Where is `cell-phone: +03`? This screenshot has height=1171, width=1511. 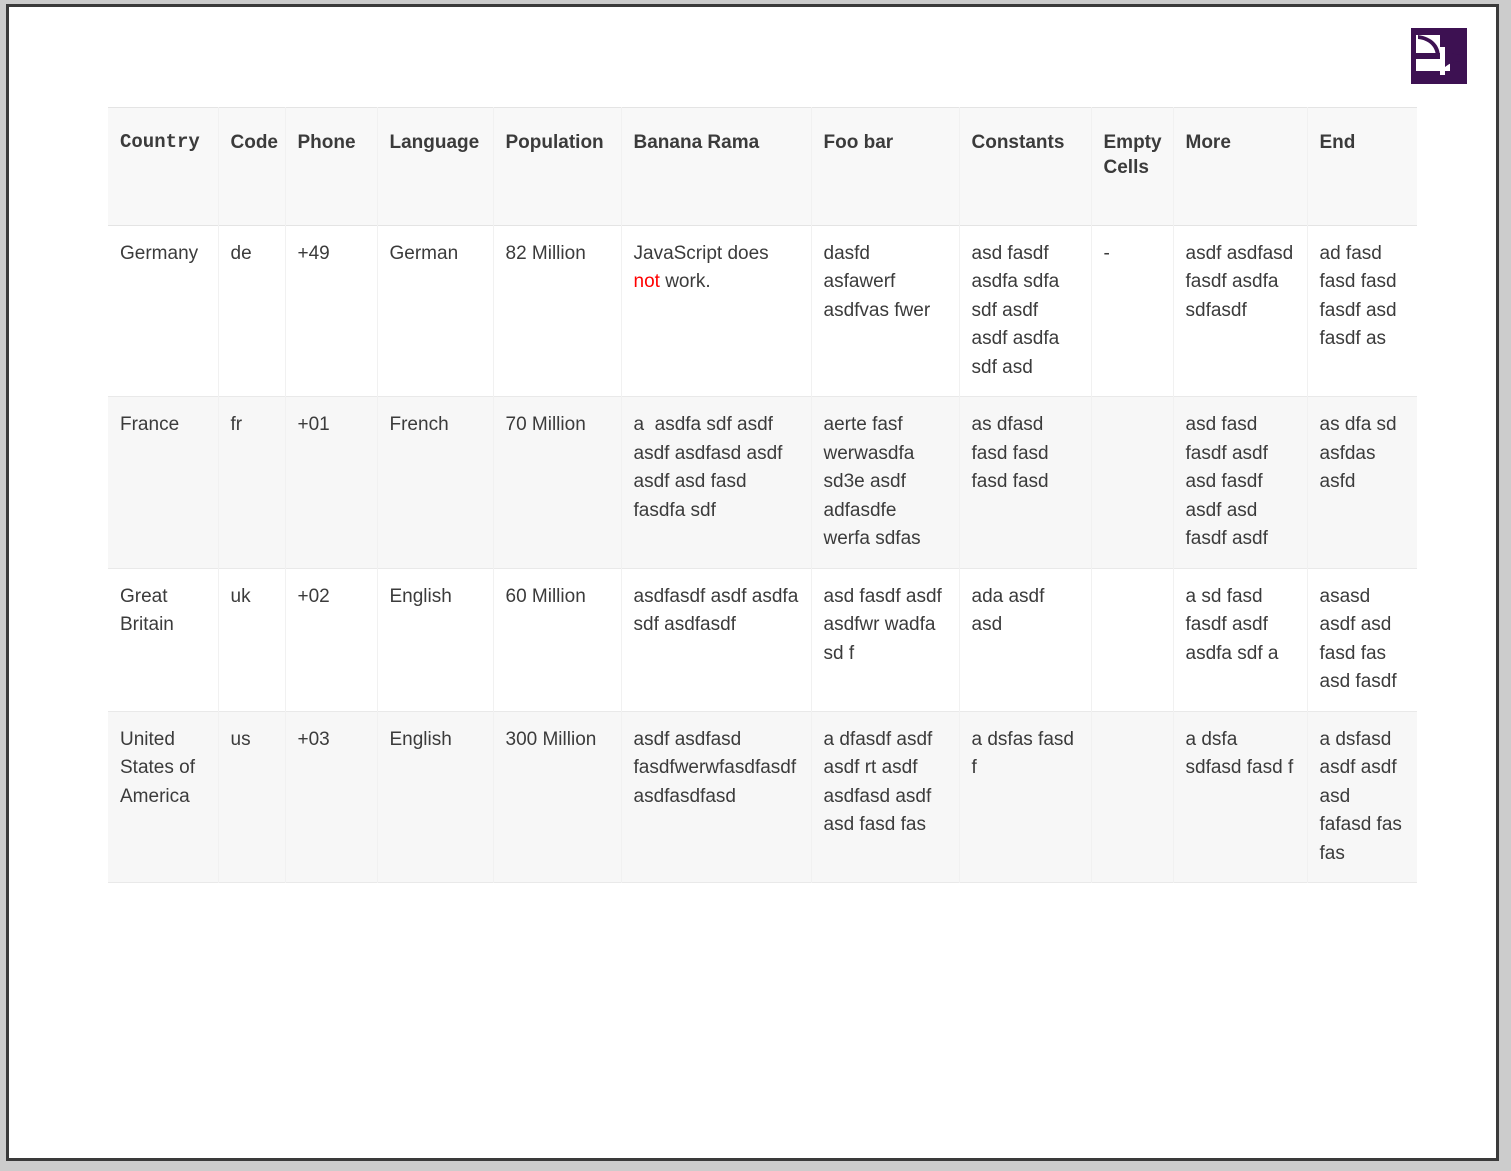
cell-phone: +03 is located at coordinates (331, 797).